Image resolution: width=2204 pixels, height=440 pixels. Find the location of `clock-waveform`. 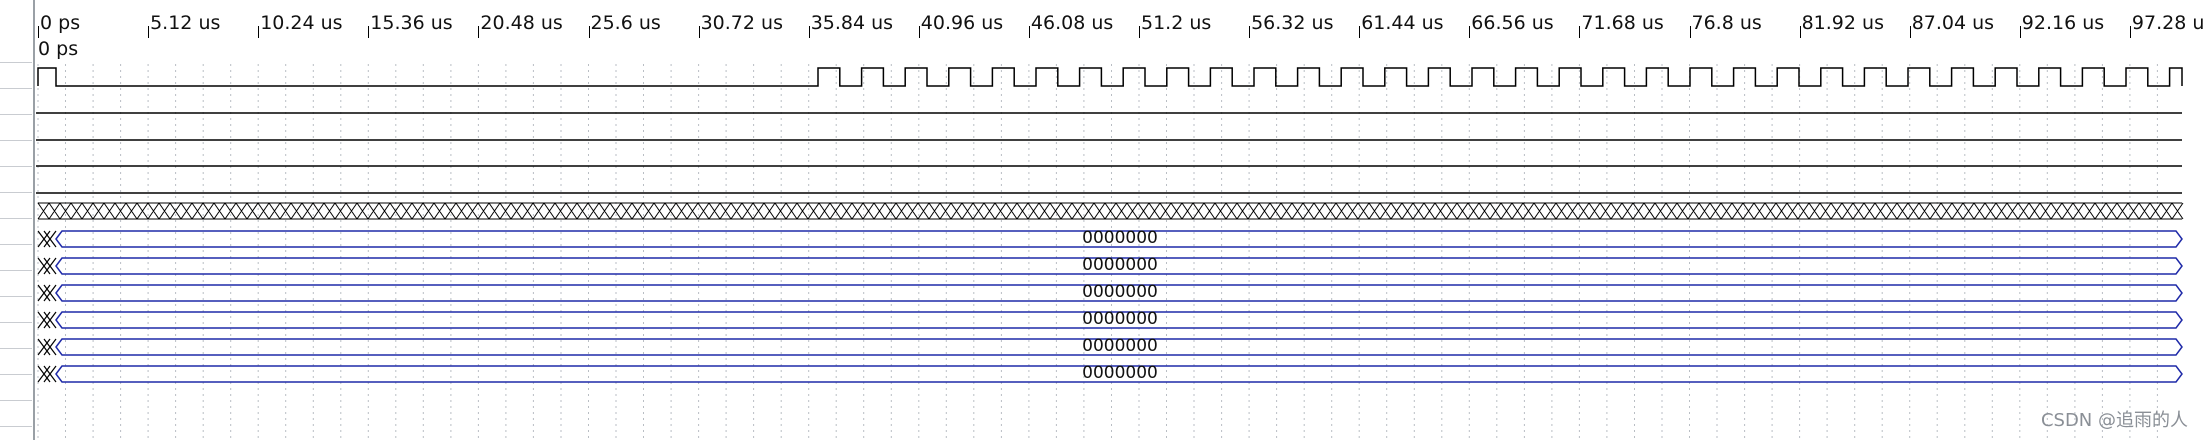

clock-waveform is located at coordinates (1110, 77).